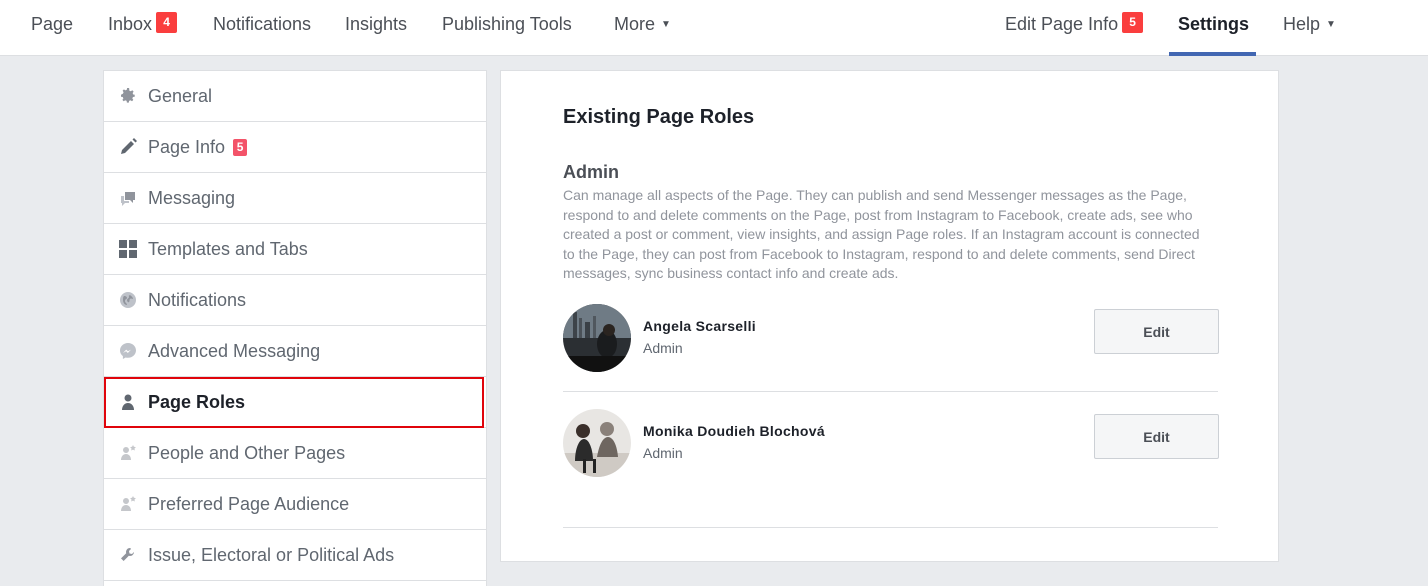 Image resolution: width=1428 pixels, height=586 pixels. What do you see at coordinates (187, 146) in the screenshot?
I see `sidebar-item-label: Page Info` at bounding box center [187, 146].